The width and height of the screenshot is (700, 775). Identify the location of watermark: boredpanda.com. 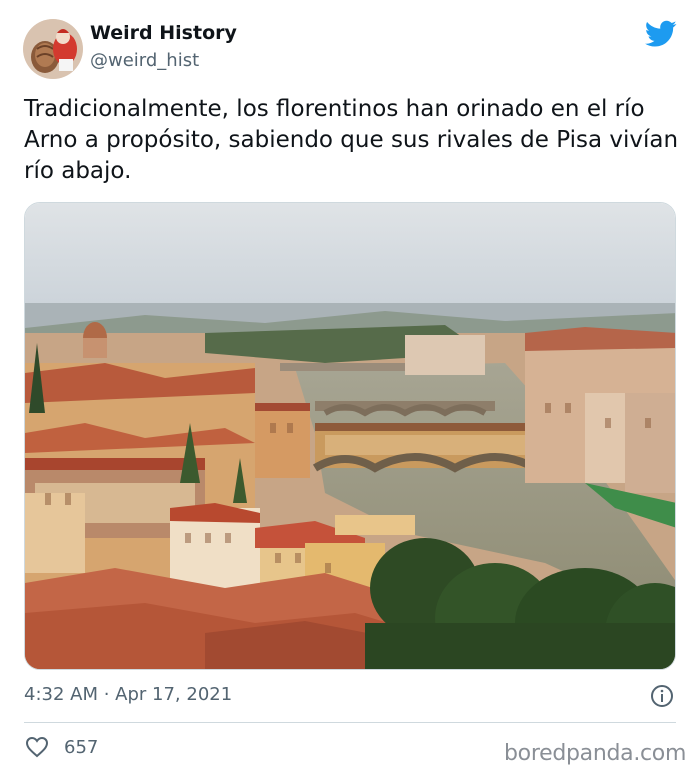
(595, 753).